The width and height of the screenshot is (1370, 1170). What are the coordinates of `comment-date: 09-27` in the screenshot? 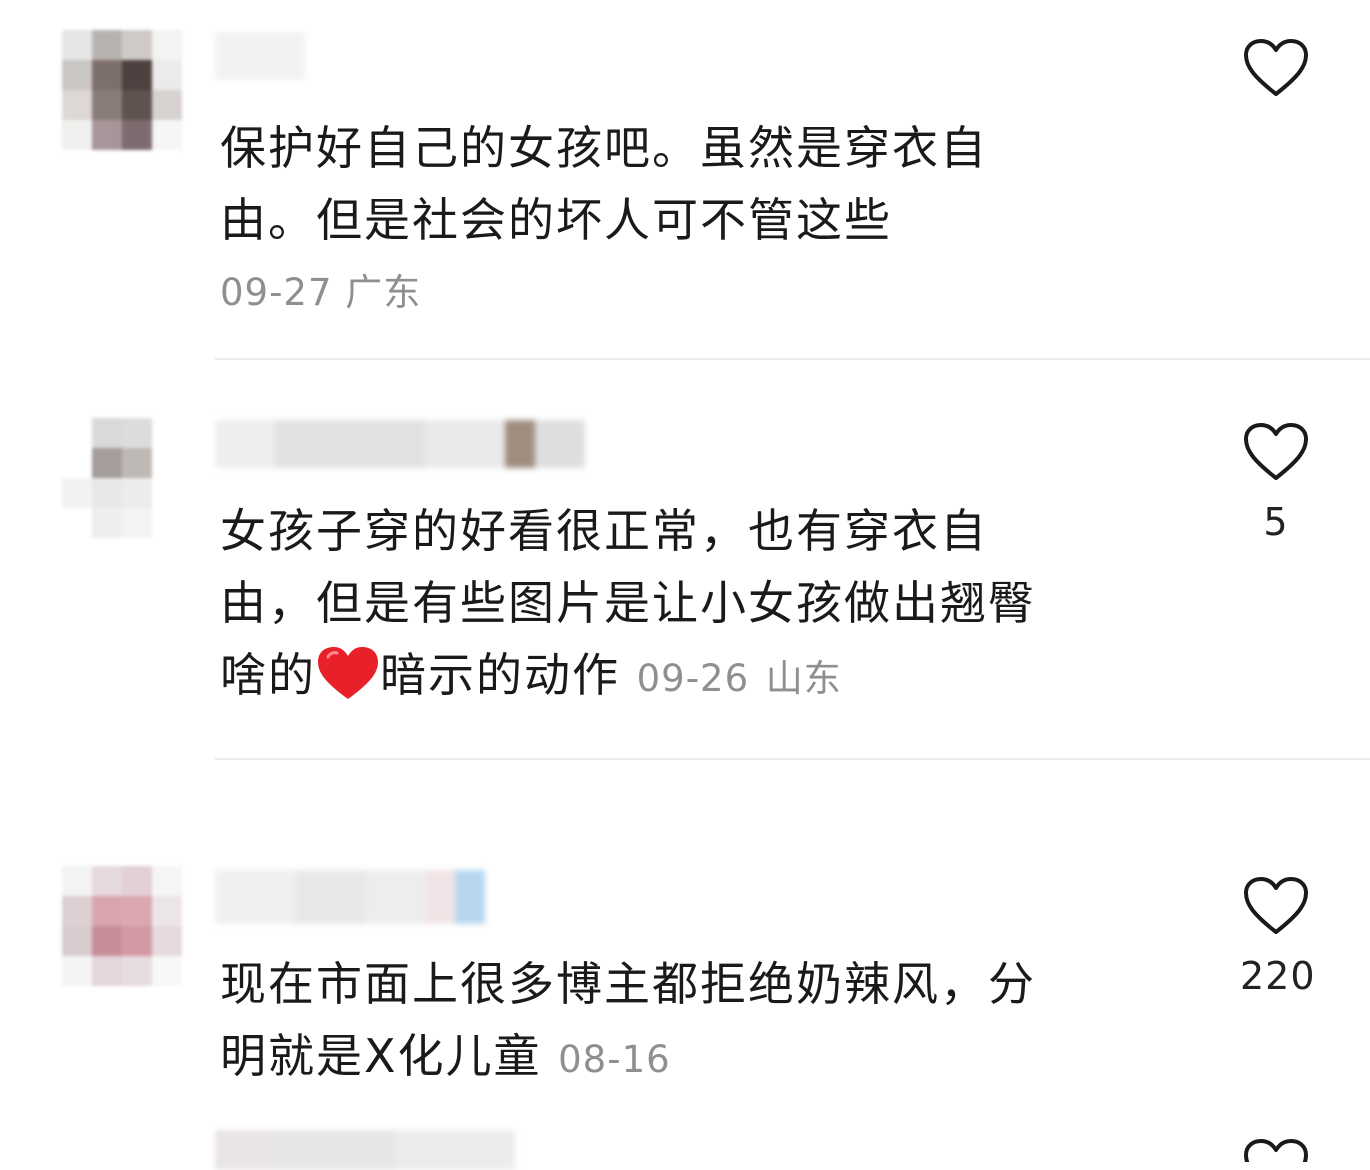 It's located at (276, 292).